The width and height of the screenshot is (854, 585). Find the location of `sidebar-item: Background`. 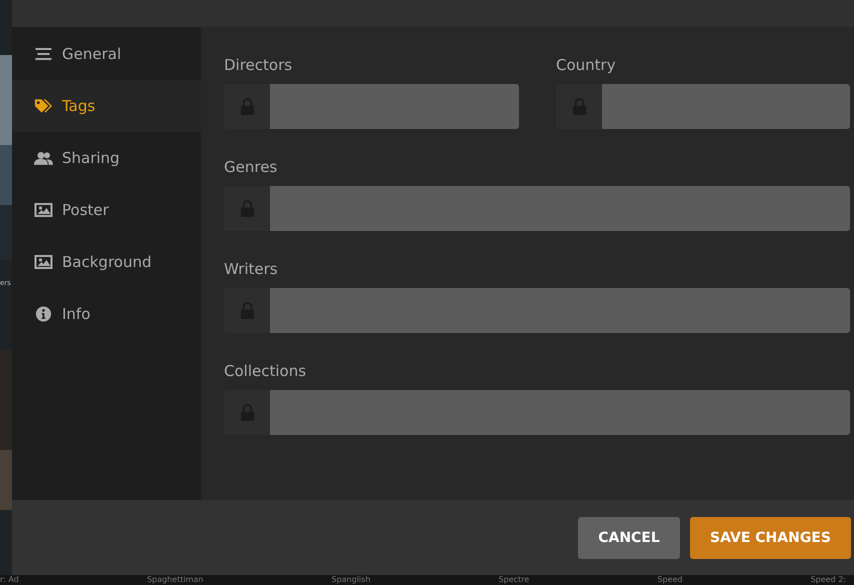

sidebar-item: Background is located at coordinates (106, 262).